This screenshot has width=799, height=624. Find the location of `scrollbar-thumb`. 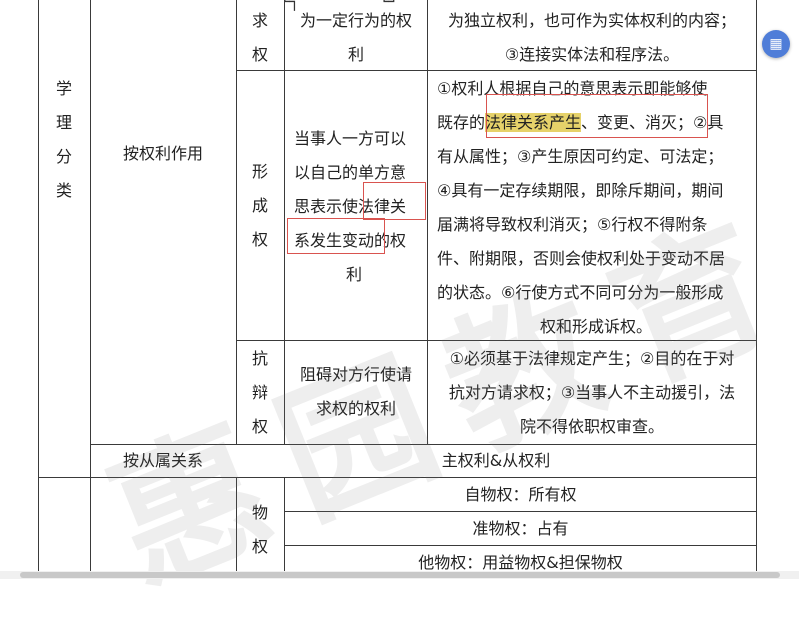

scrollbar-thumb is located at coordinates (400, 575).